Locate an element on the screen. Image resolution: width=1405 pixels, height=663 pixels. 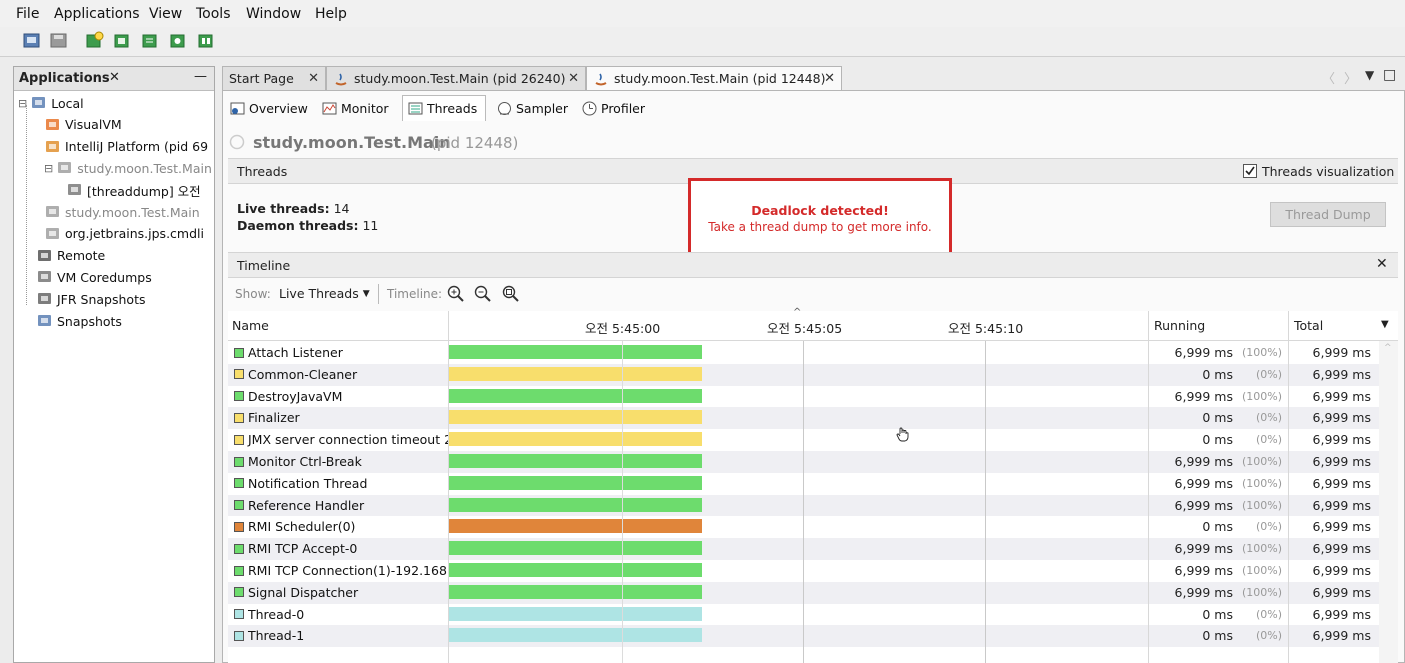
tree-item: VisualVM is located at coordinates (83, 125).